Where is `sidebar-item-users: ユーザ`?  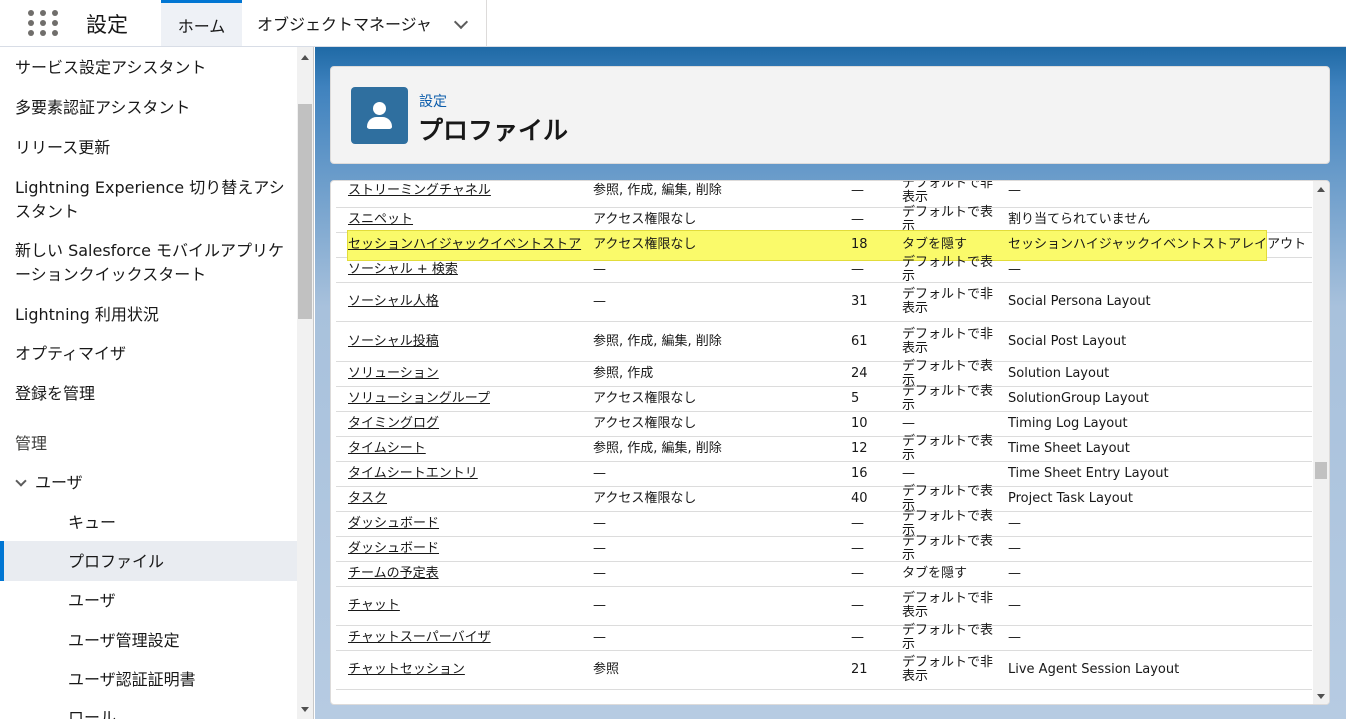 sidebar-item-users: ユーザ is located at coordinates (92, 601).